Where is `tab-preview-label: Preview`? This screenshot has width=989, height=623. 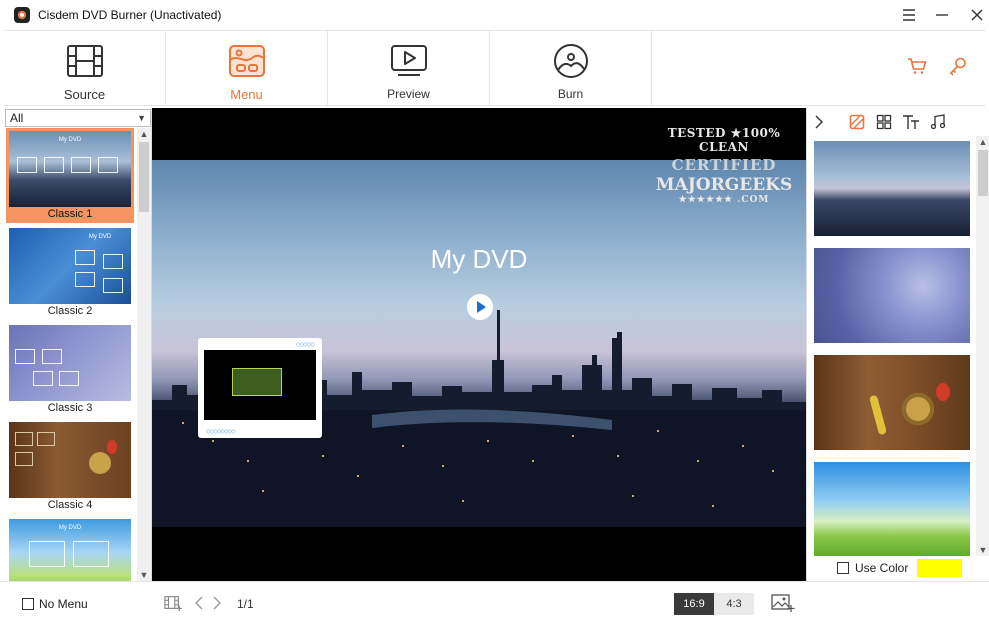
tab-preview-label: Preview is located at coordinates (408, 94).